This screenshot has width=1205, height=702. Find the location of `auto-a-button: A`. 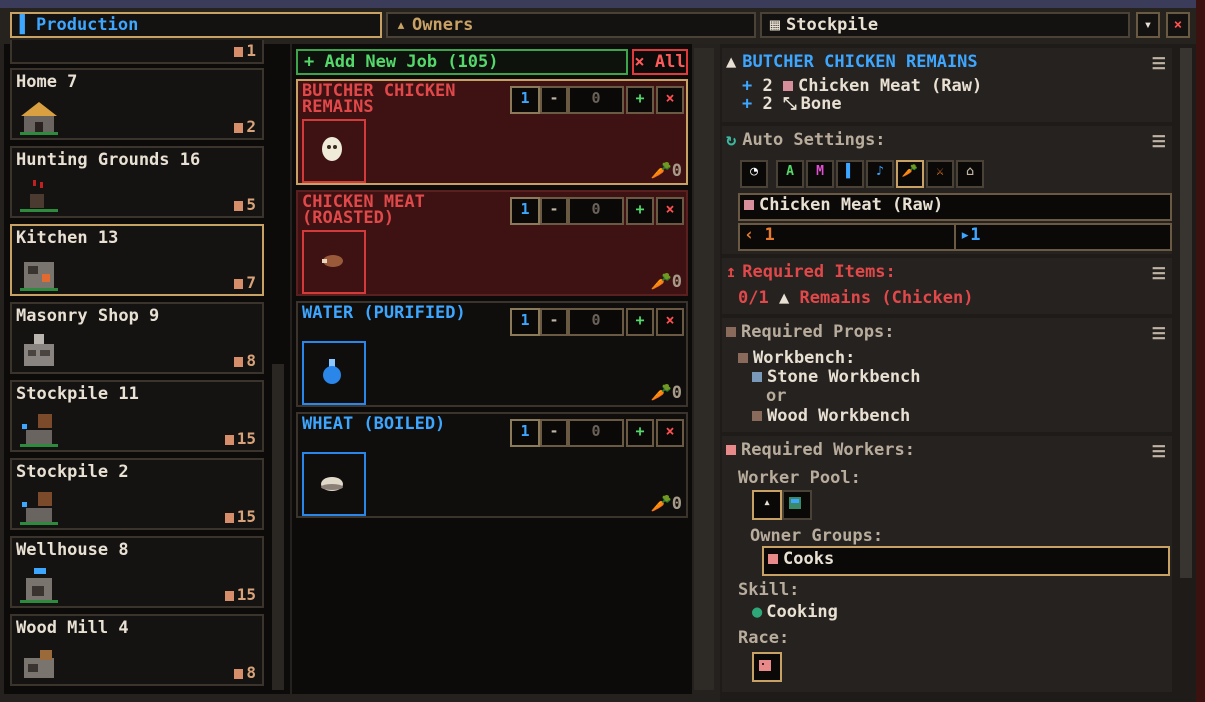

auto-a-button: A is located at coordinates (790, 174).